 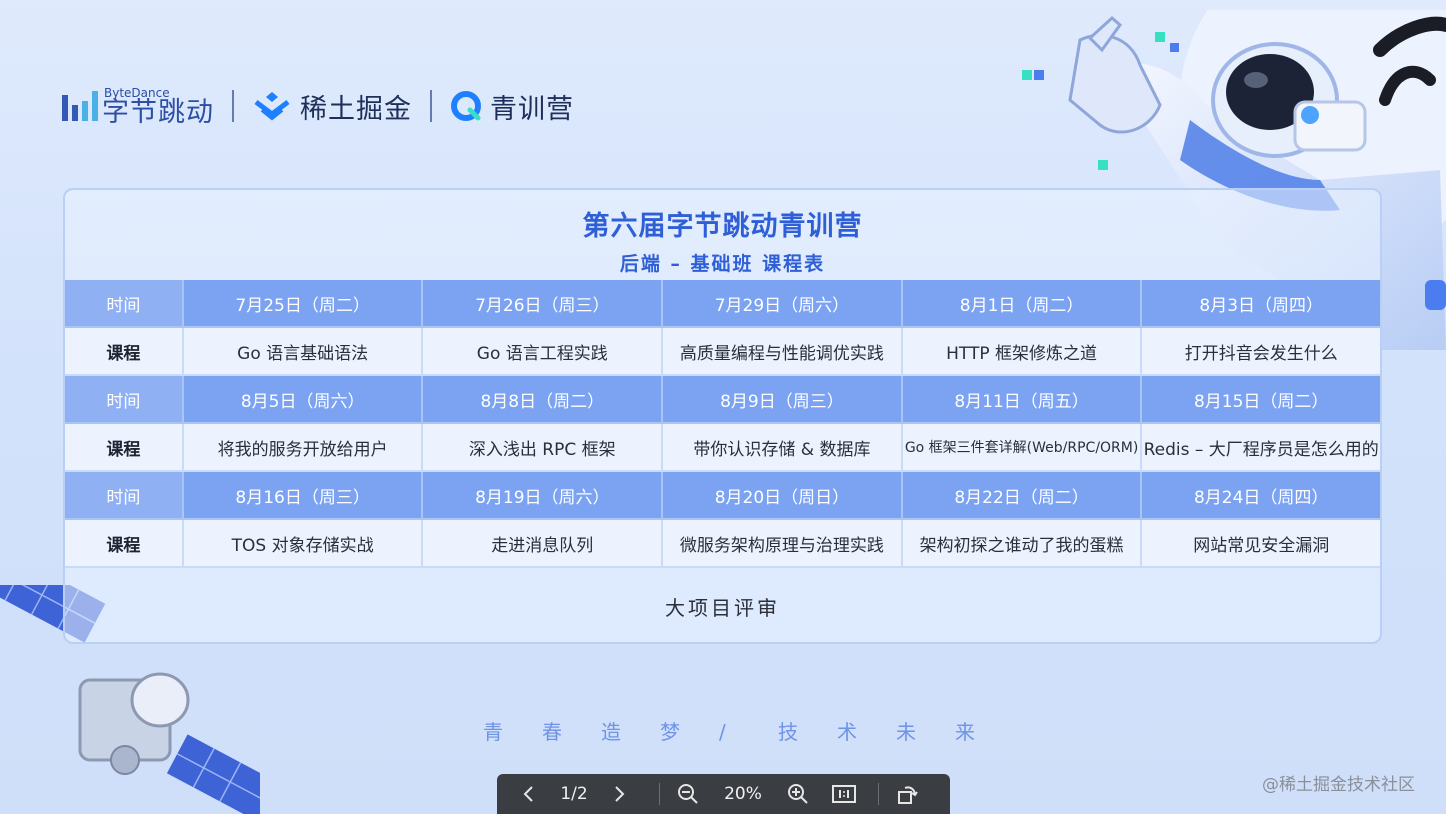 I want to click on page-indicator: 1/2, so click(x=574, y=794).